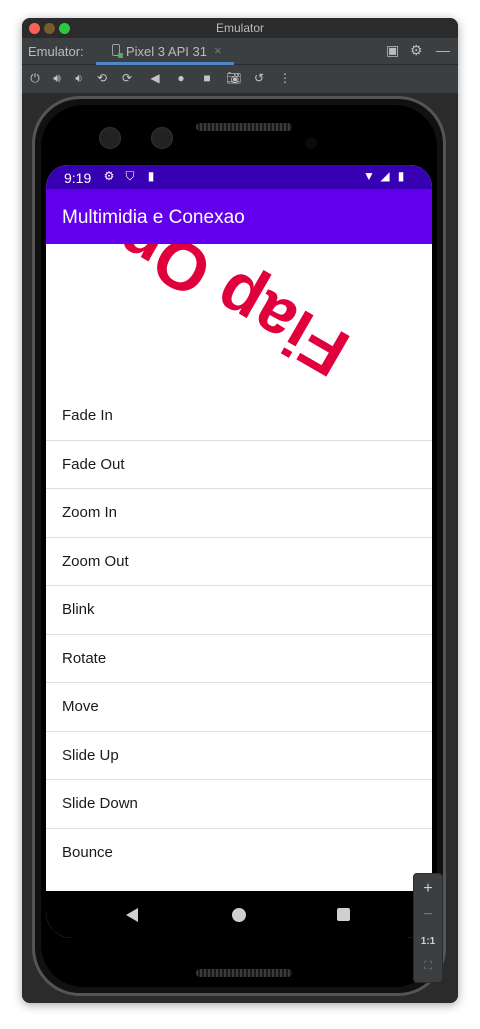 The width and height of the screenshot is (480, 1029). I want to click on nav-home-icon, so click(239, 915).